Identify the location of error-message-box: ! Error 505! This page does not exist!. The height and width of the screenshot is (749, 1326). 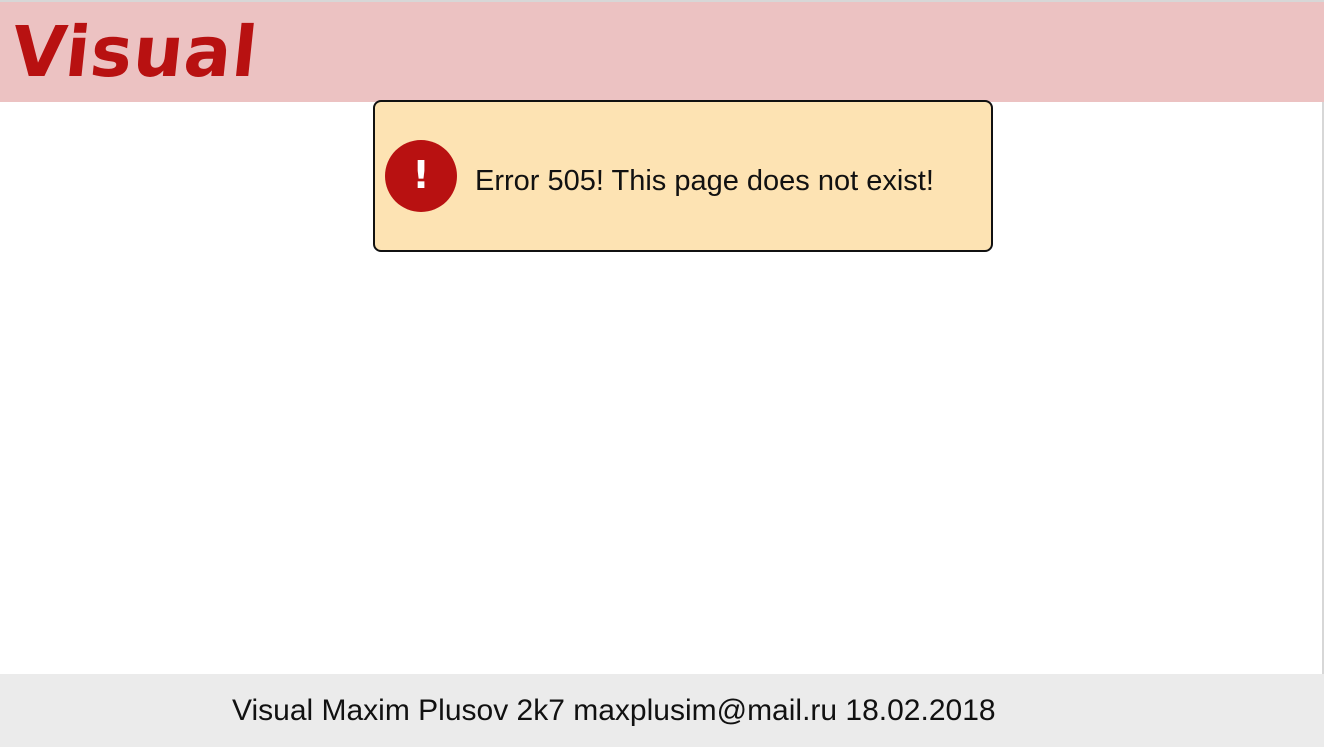
(683, 176).